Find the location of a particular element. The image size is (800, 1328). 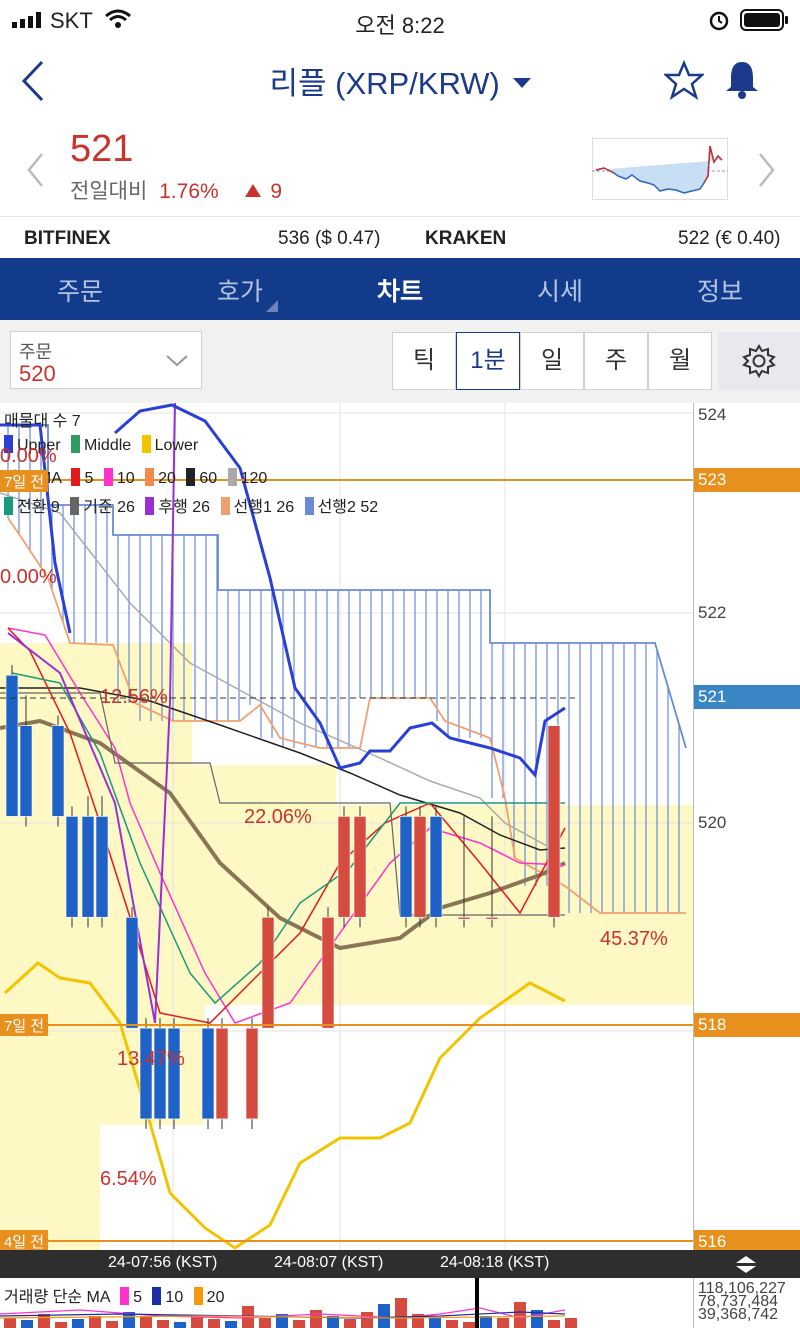

profile-pct: 12.56% is located at coordinates (134, 697).